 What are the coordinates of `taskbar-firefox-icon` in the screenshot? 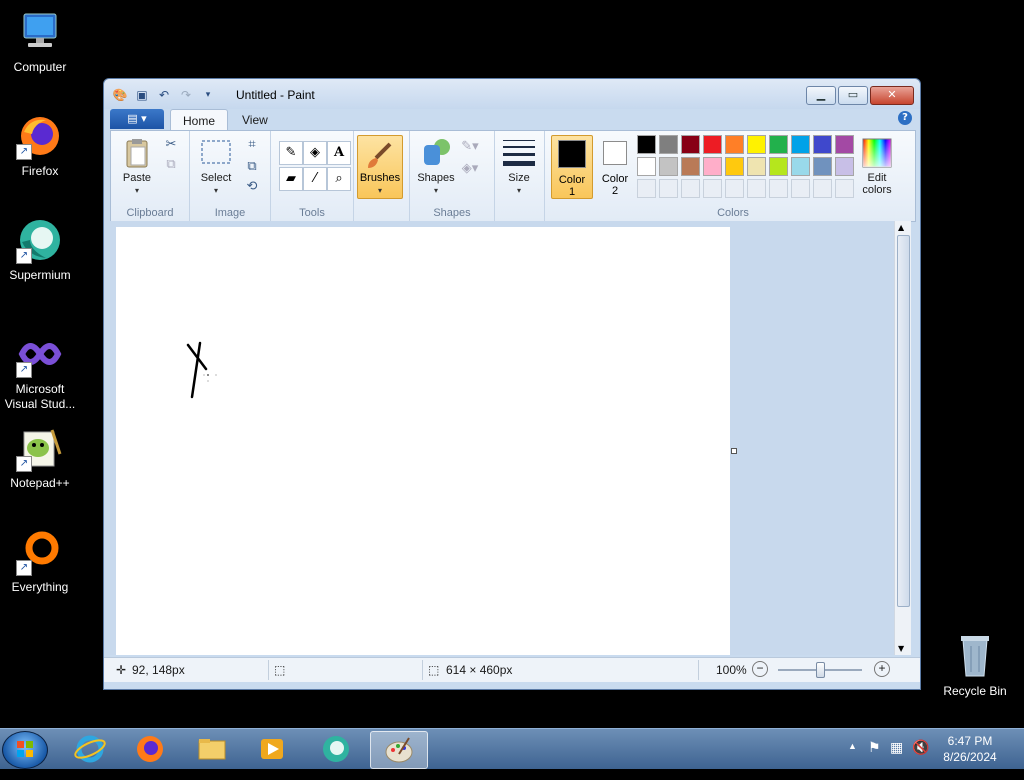 It's located at (150, 749).